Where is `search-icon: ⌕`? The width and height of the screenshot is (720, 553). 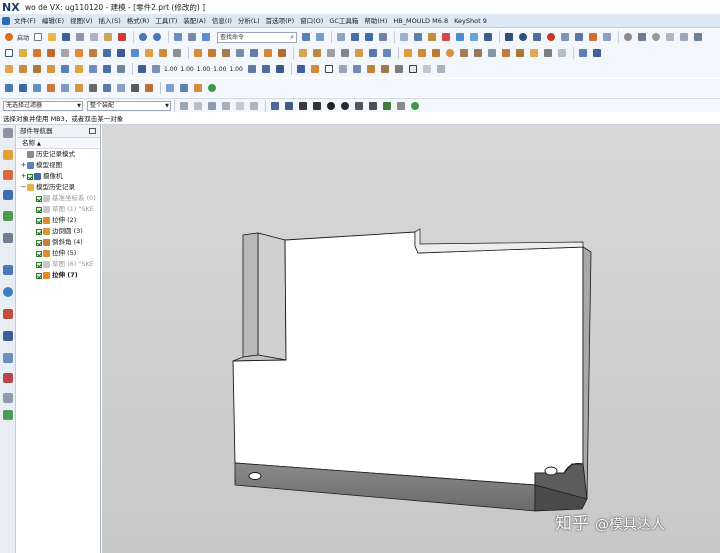
search-icon: ⌕ is located at coordinates (292, 37).